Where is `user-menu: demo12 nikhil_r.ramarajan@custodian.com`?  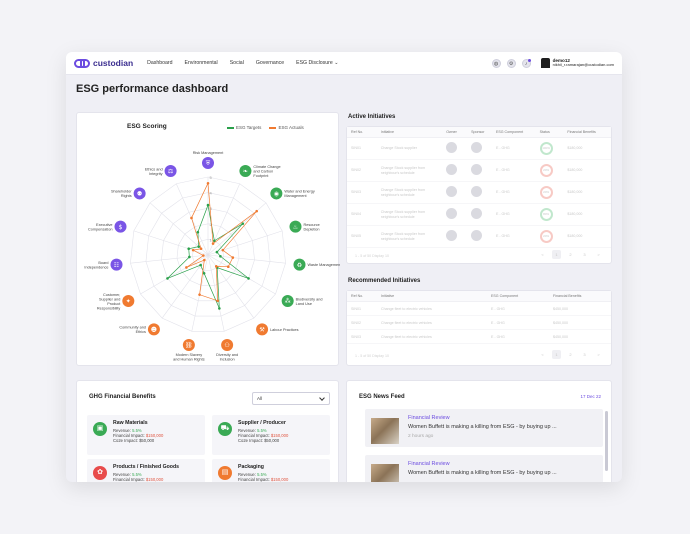
user-menu: demo12 nikhil_r.ramarajan@custodian.com is located at coordinates (577, 63).